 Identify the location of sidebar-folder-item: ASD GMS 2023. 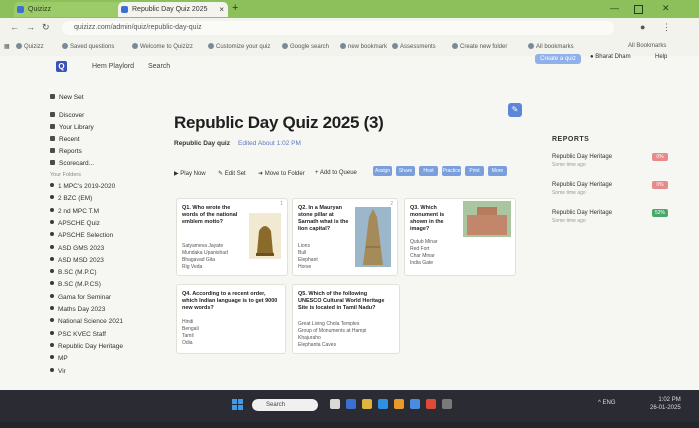
(77, 248).